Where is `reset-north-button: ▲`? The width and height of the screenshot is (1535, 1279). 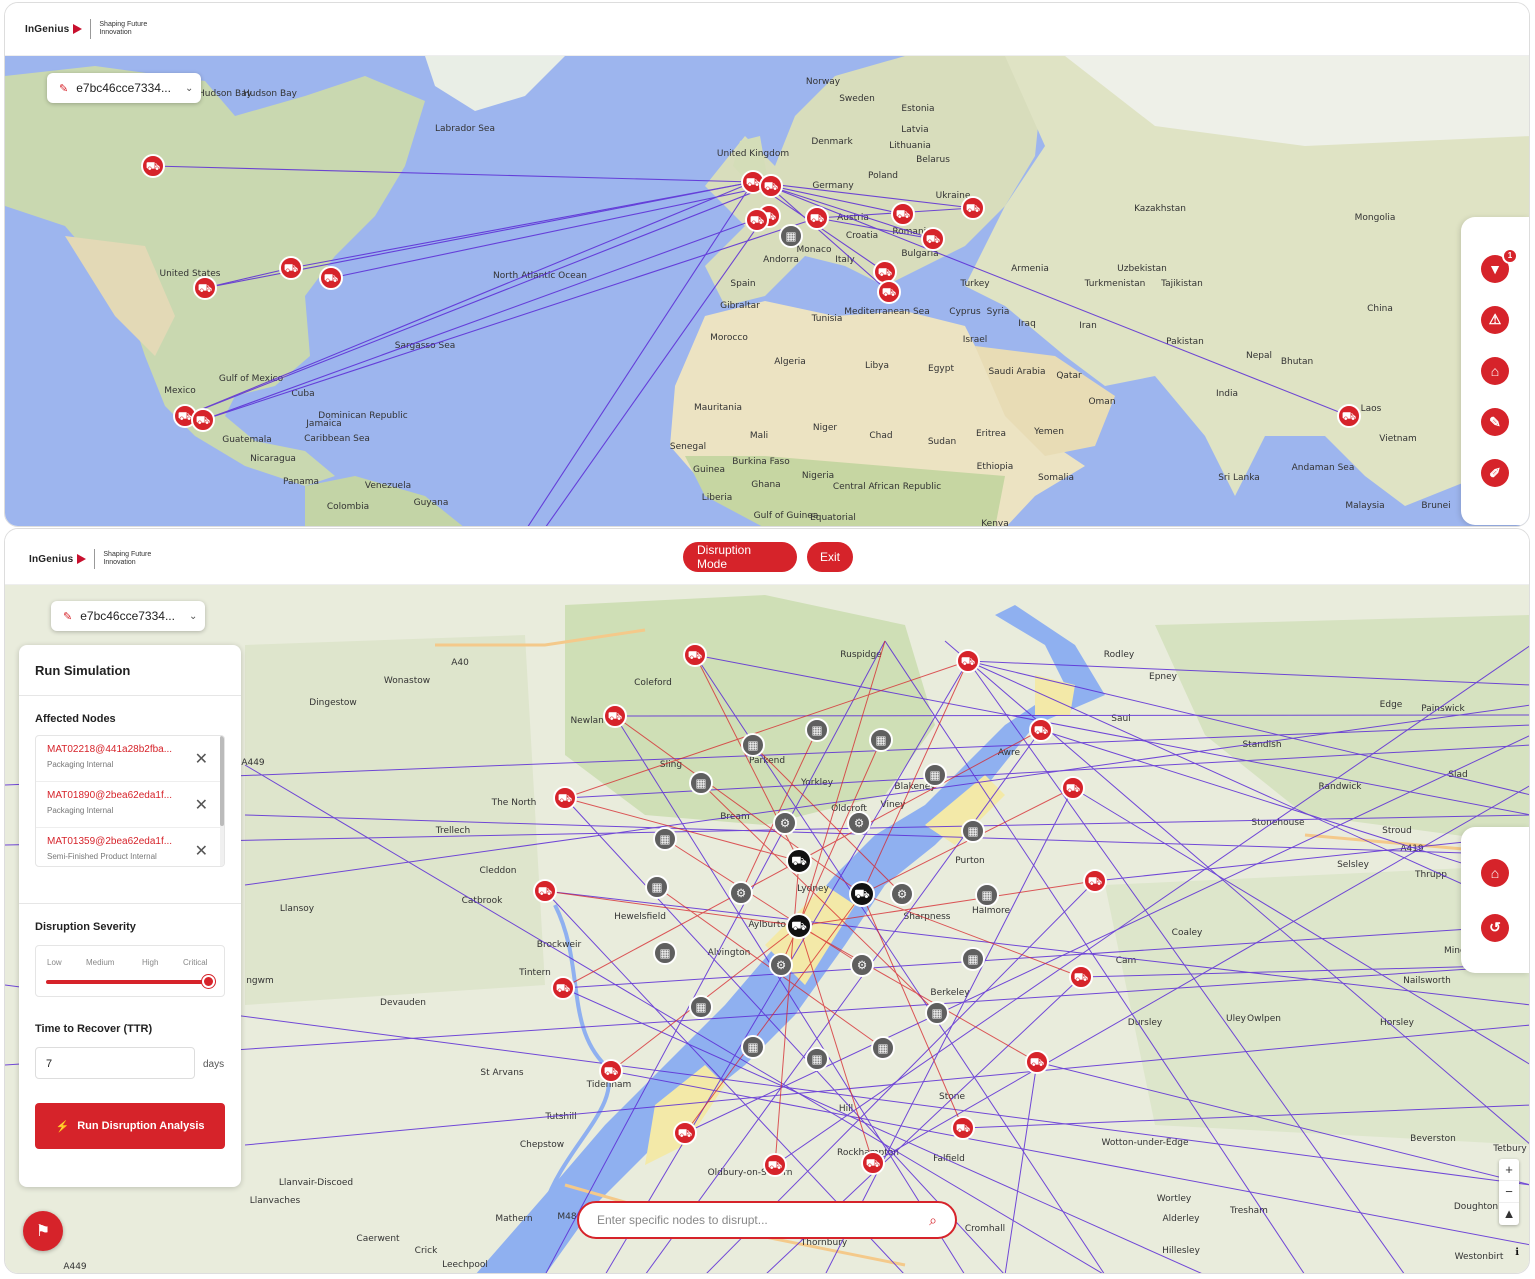
reset-north-button: ▲ is located at coordinates (1509, 1214).